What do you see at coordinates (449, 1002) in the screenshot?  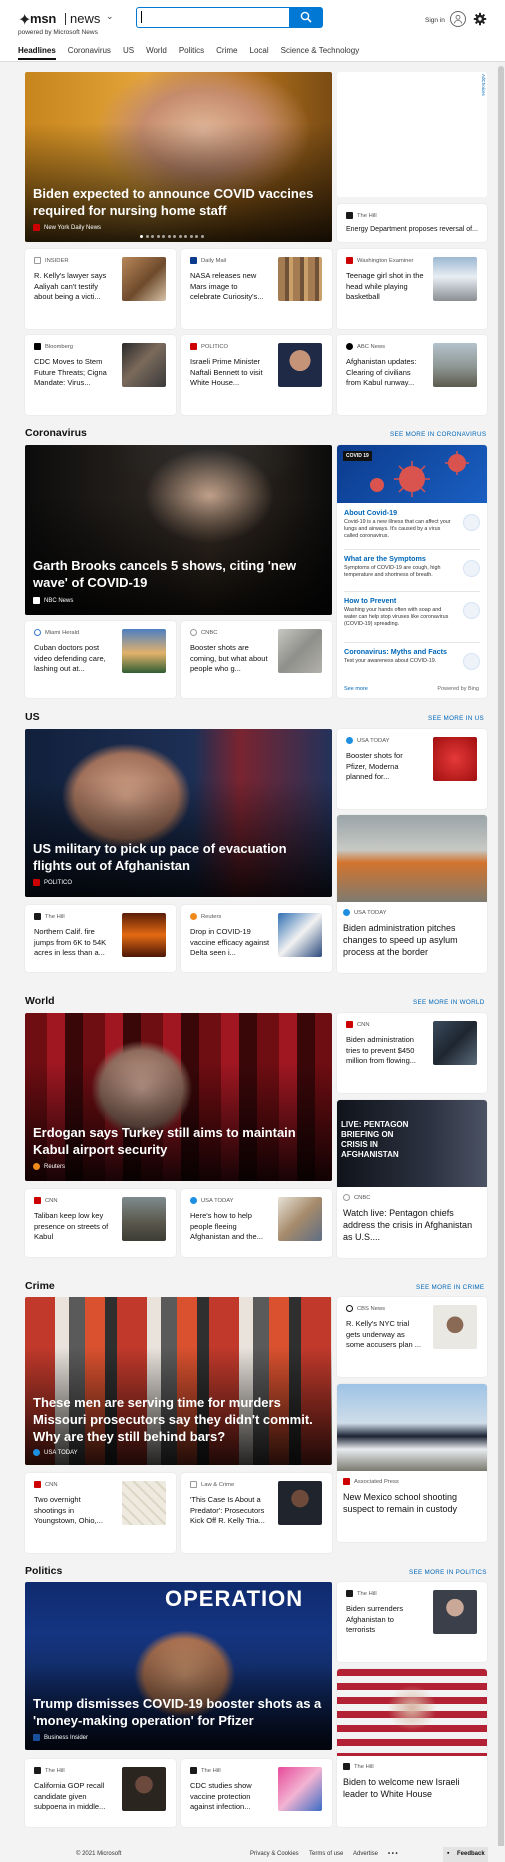 I see `see-more-world: SEE MORE IN WORLD` at bounding box center [449, 1002].